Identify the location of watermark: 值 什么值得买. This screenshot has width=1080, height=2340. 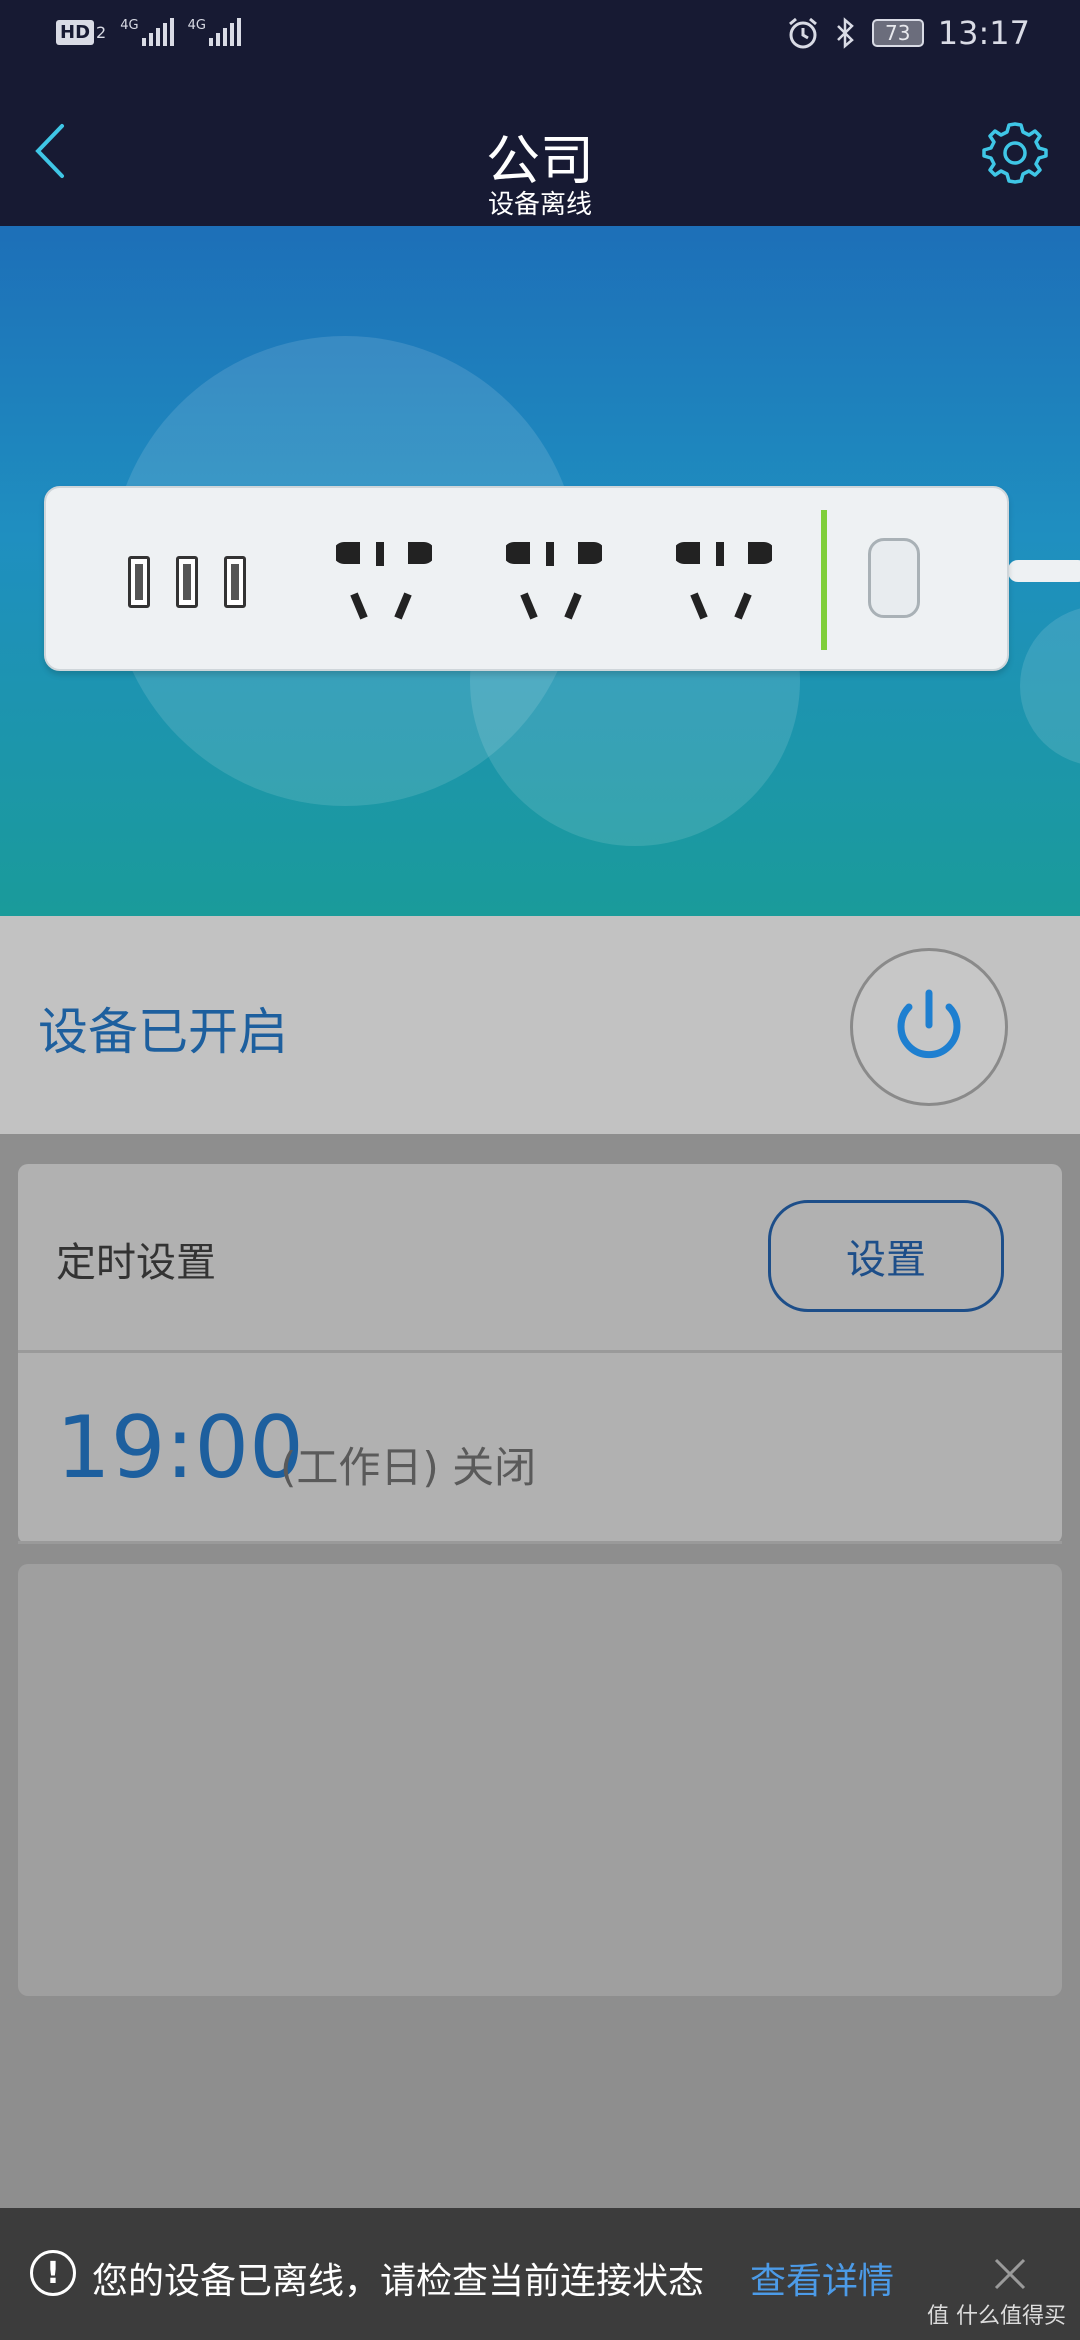
(996, 2316).